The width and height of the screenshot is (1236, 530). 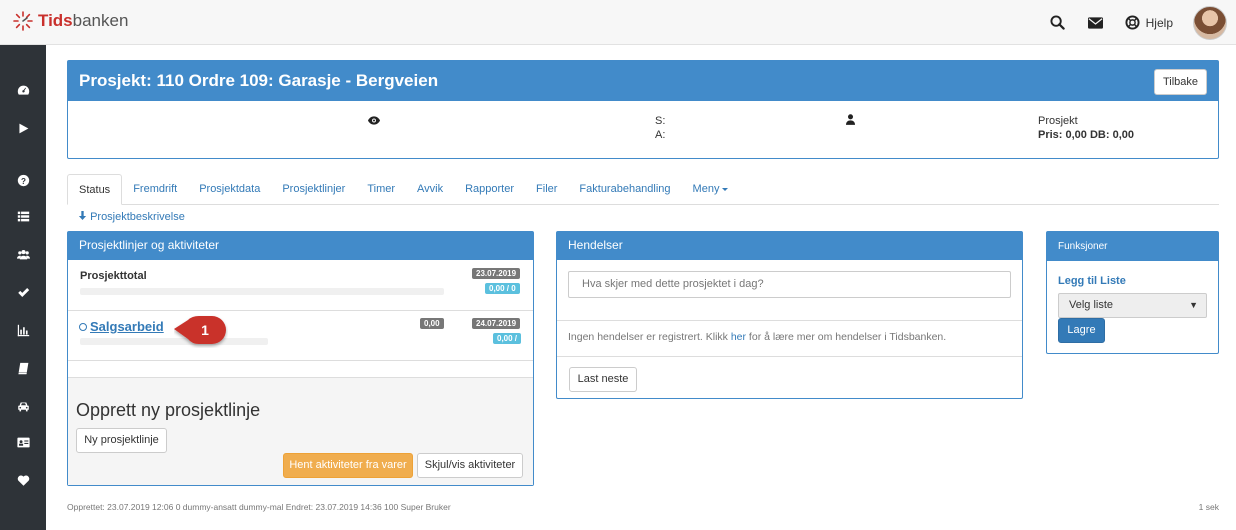 I want to click on tab-fremdrift: Fremdrift, so click(x=155, y=189).